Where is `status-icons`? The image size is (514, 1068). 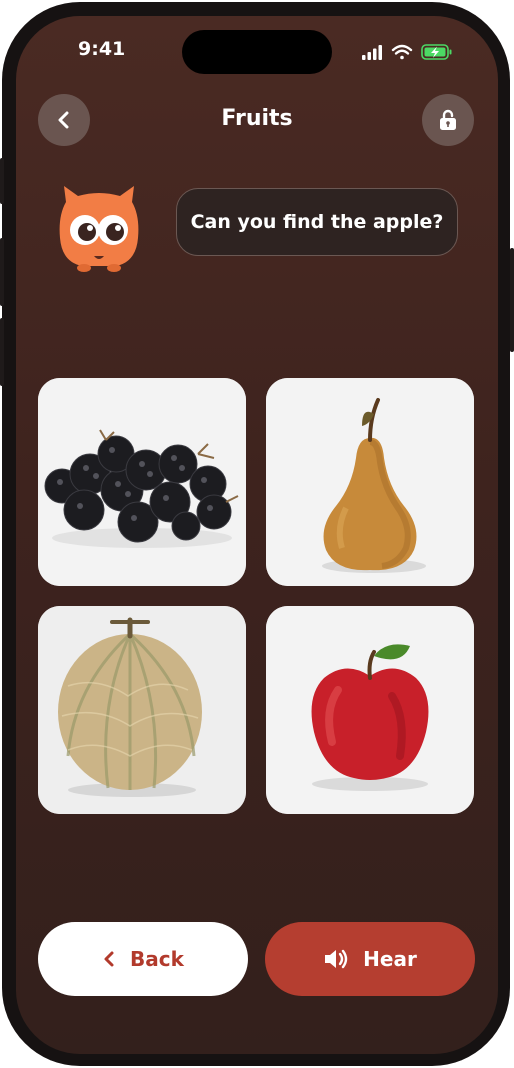
status-icons is located at coordinates (407, 52).